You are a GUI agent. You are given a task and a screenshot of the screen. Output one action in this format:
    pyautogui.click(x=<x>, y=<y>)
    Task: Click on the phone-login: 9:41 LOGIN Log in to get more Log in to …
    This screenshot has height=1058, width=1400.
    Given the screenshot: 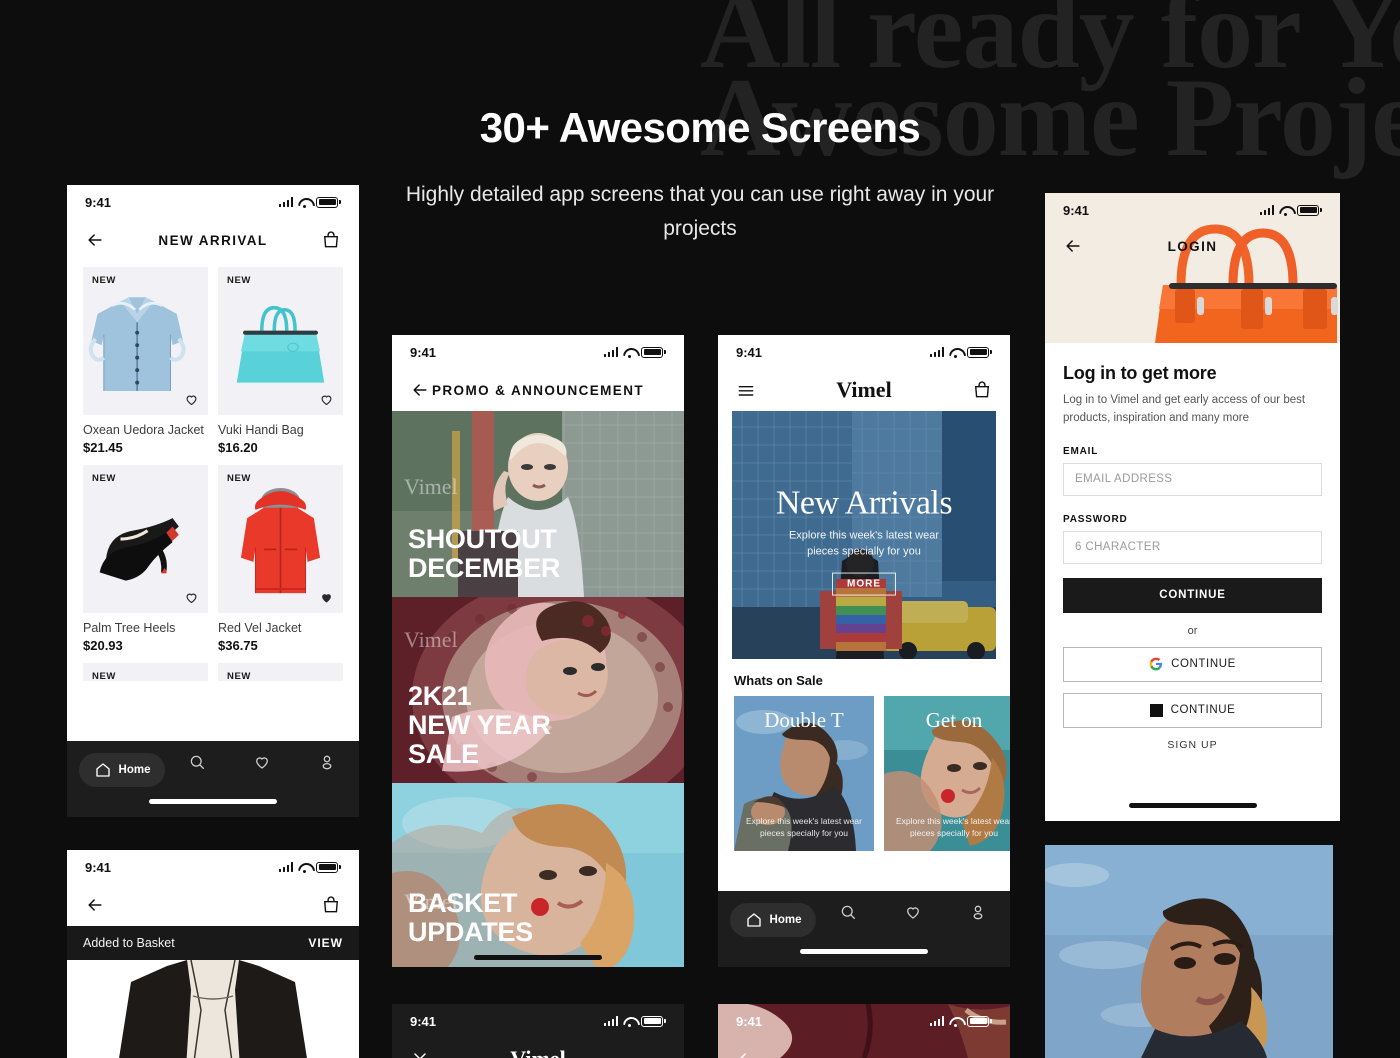 What is the action you would take?
    pyautogui.click(x=1192, y=507)
    